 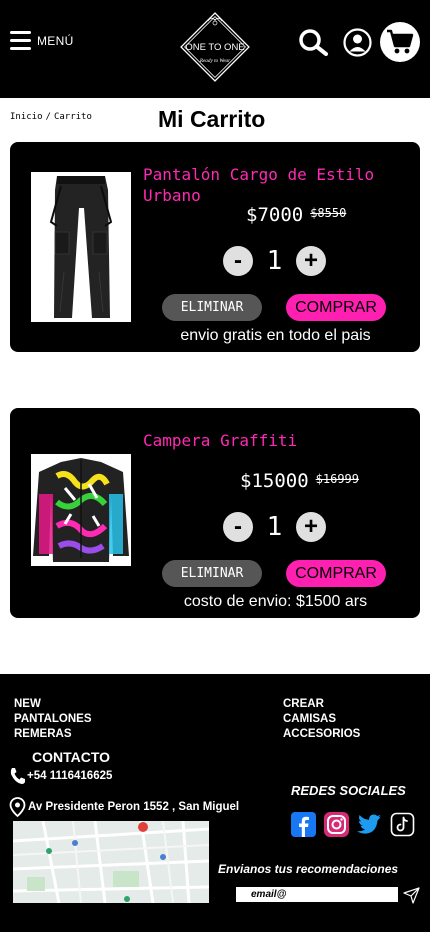 What do you see at coordinates (55, 40) in the screenshot?
I see `menu-label: MENÚ` at bounding box center [55, 40].